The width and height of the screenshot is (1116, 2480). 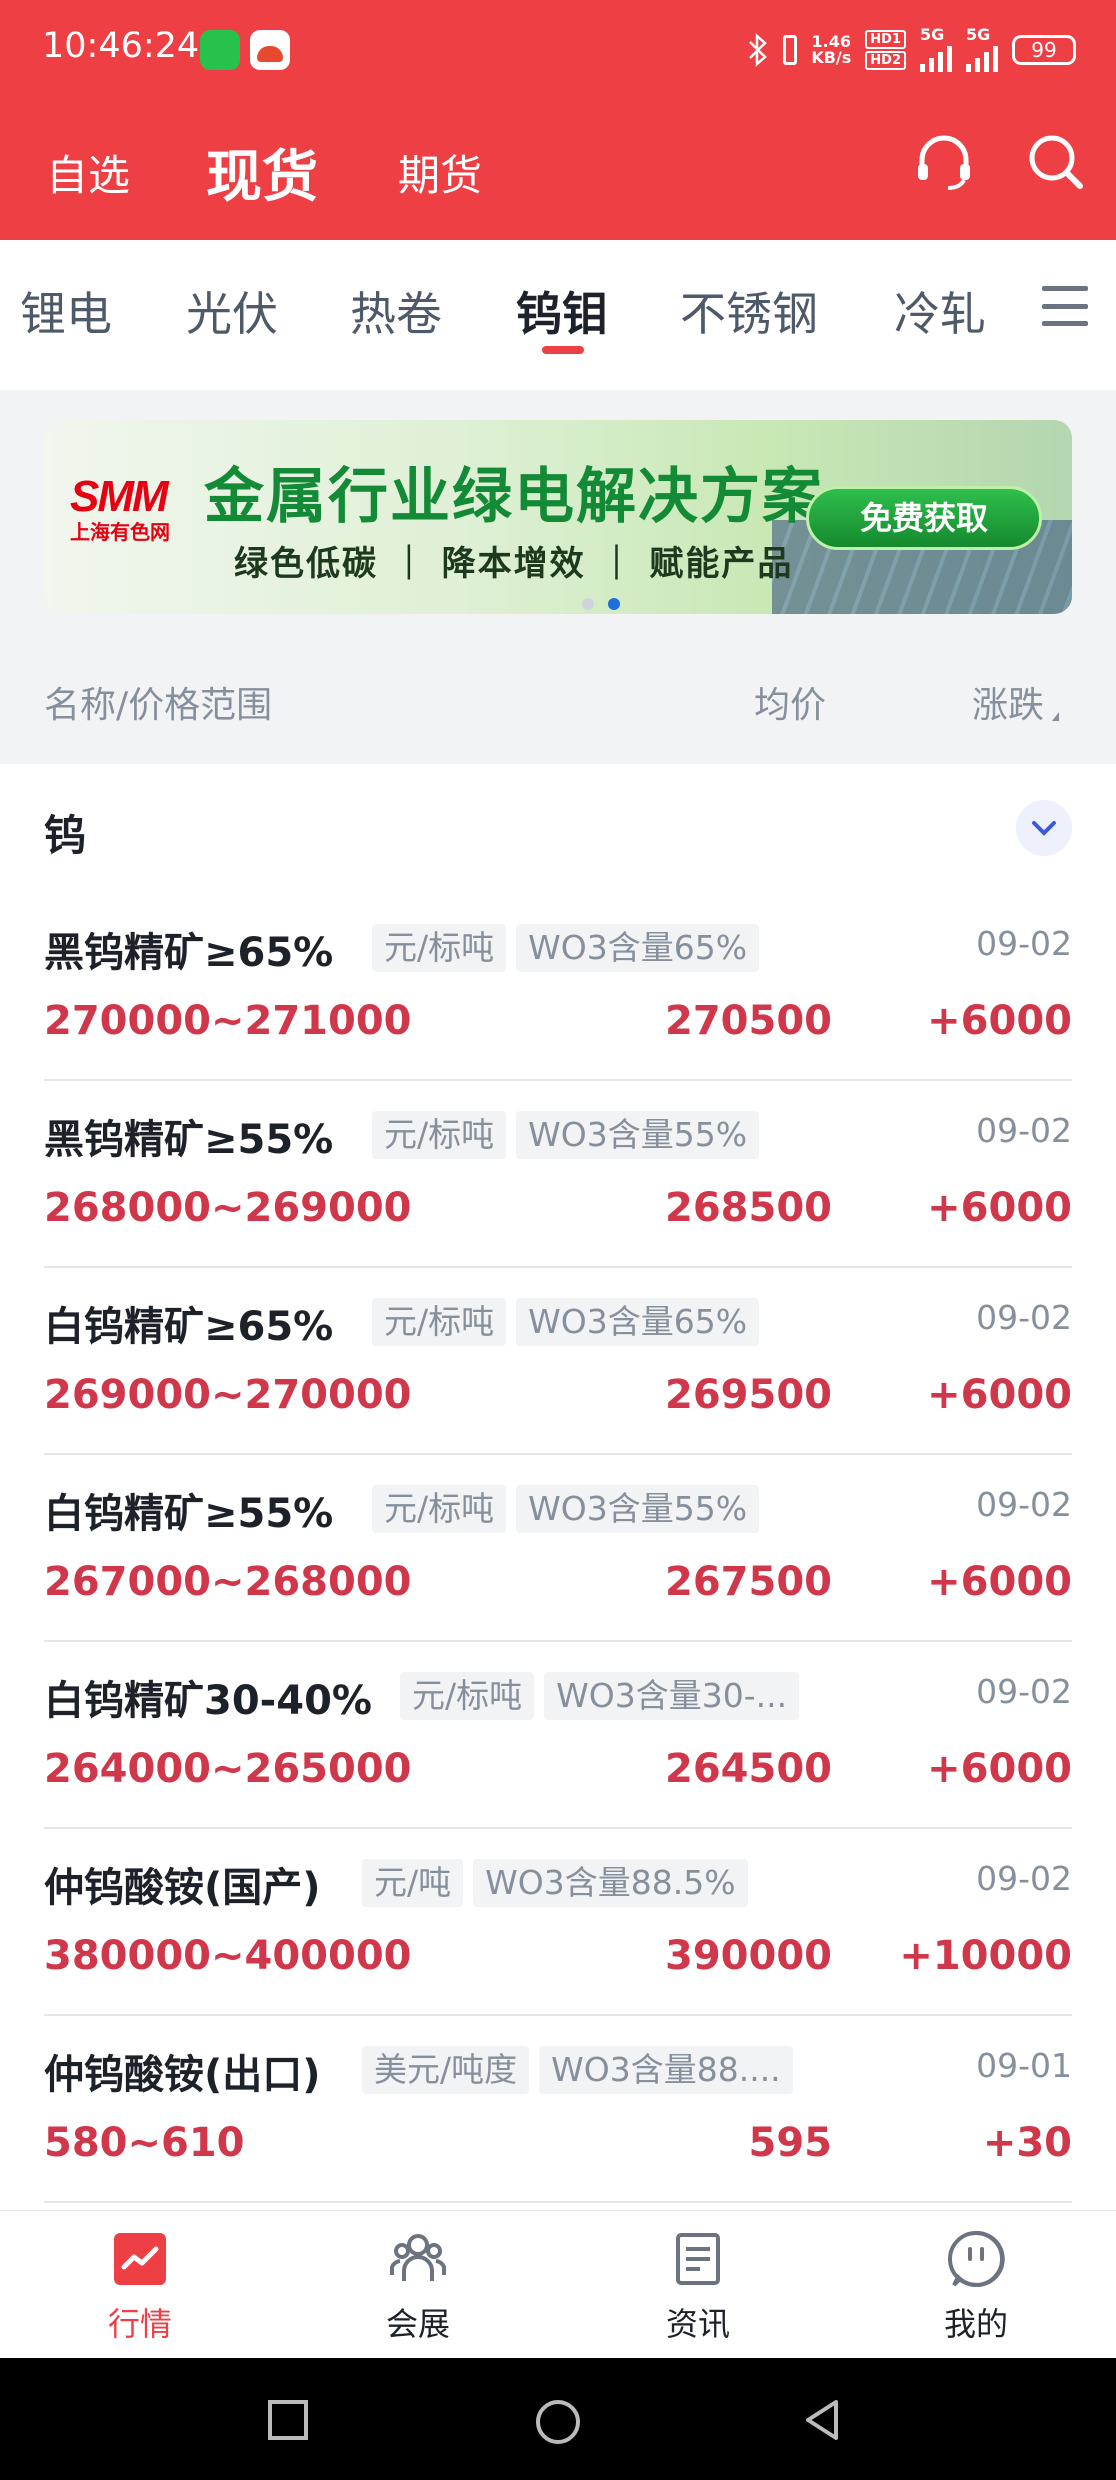 What do you see at coordinates (288, 2420) in the screenshot?
I see `recent-apps-icon` at bounding box center [288, 2420].